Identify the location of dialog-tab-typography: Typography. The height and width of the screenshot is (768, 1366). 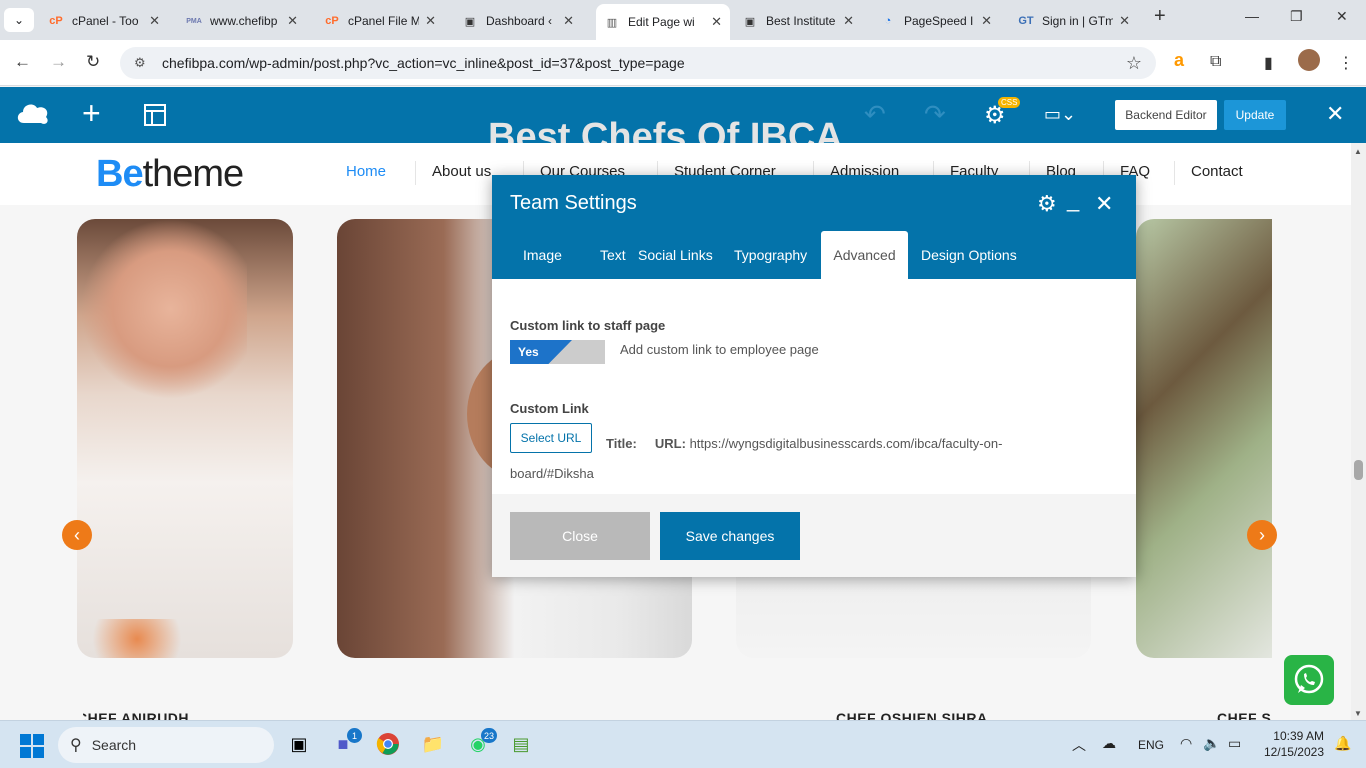
(770, 255).